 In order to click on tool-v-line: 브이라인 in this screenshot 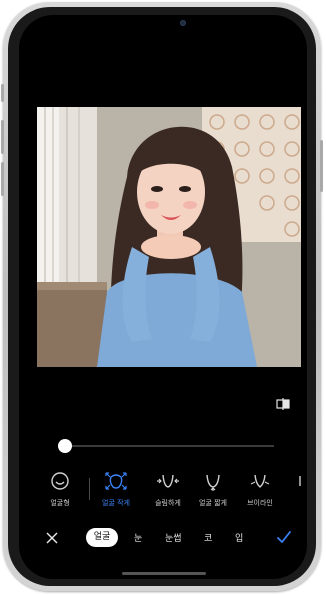, I will do `click(260, 490)`.